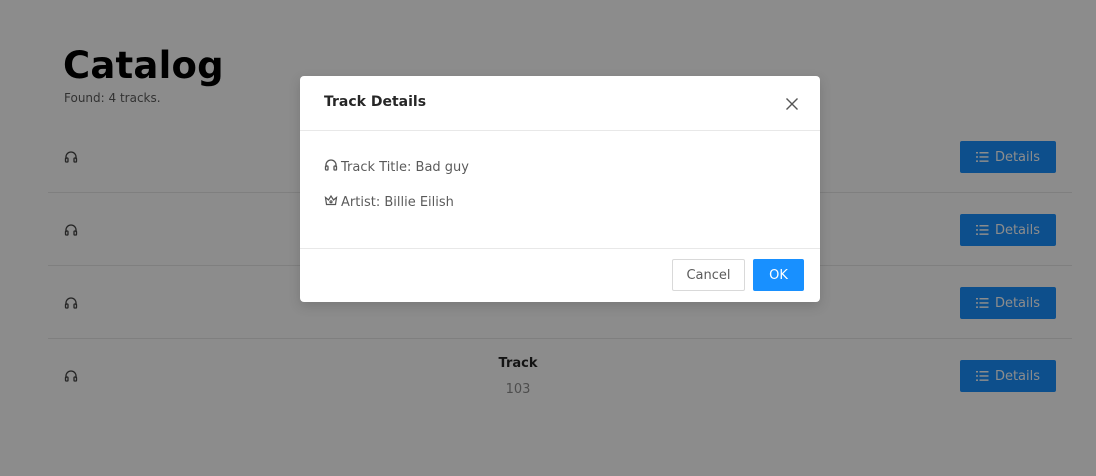 This screenshot has height=476, width=1096. Describe the element at coordinates (397, 202) in the screenshot. I see `artist-text: Artist: Billie Eilish` at that location.